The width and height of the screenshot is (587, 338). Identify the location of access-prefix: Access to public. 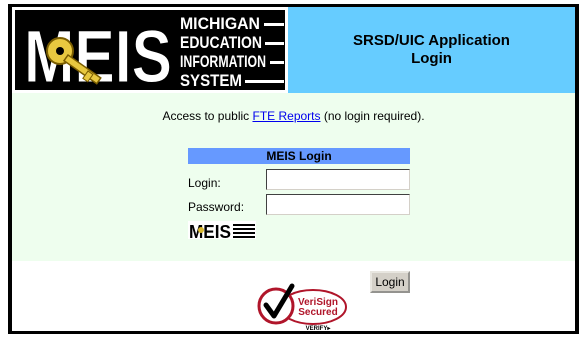
(207, 116).